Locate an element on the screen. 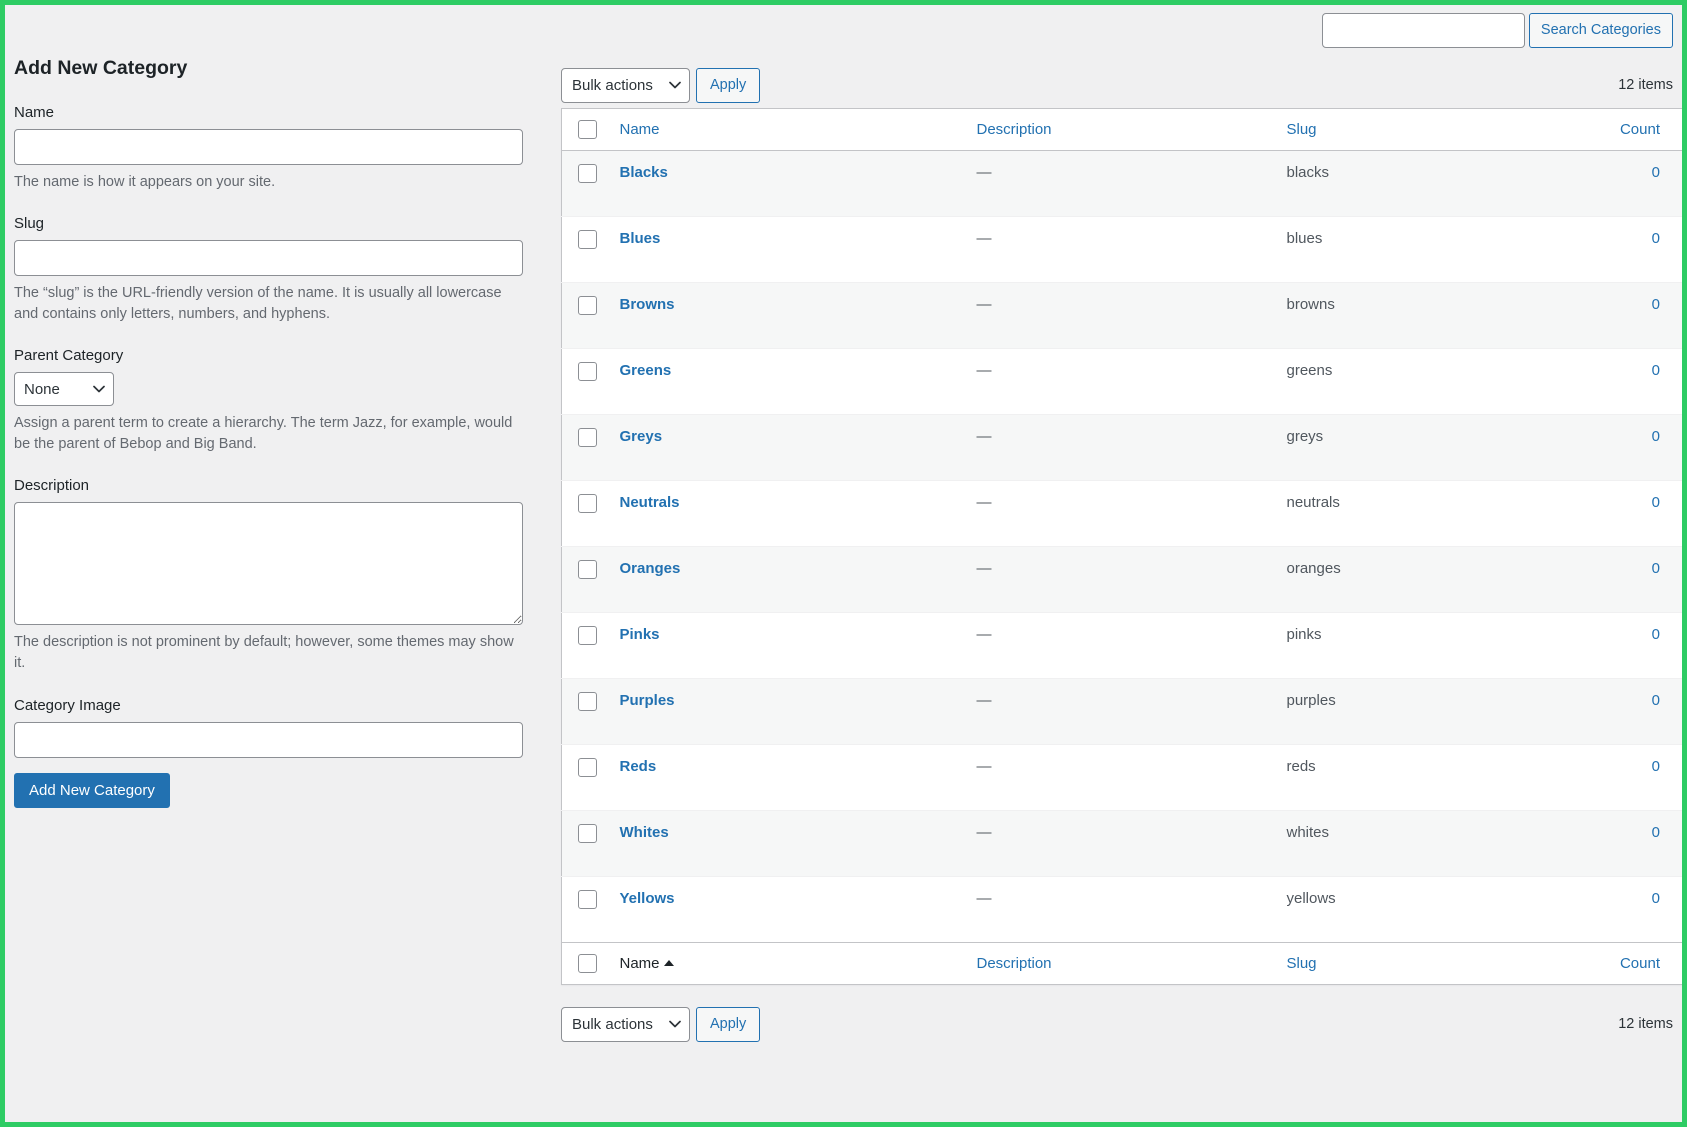  bulk-actions-select-top: Bulk actions is located at coordinates (625, 85).